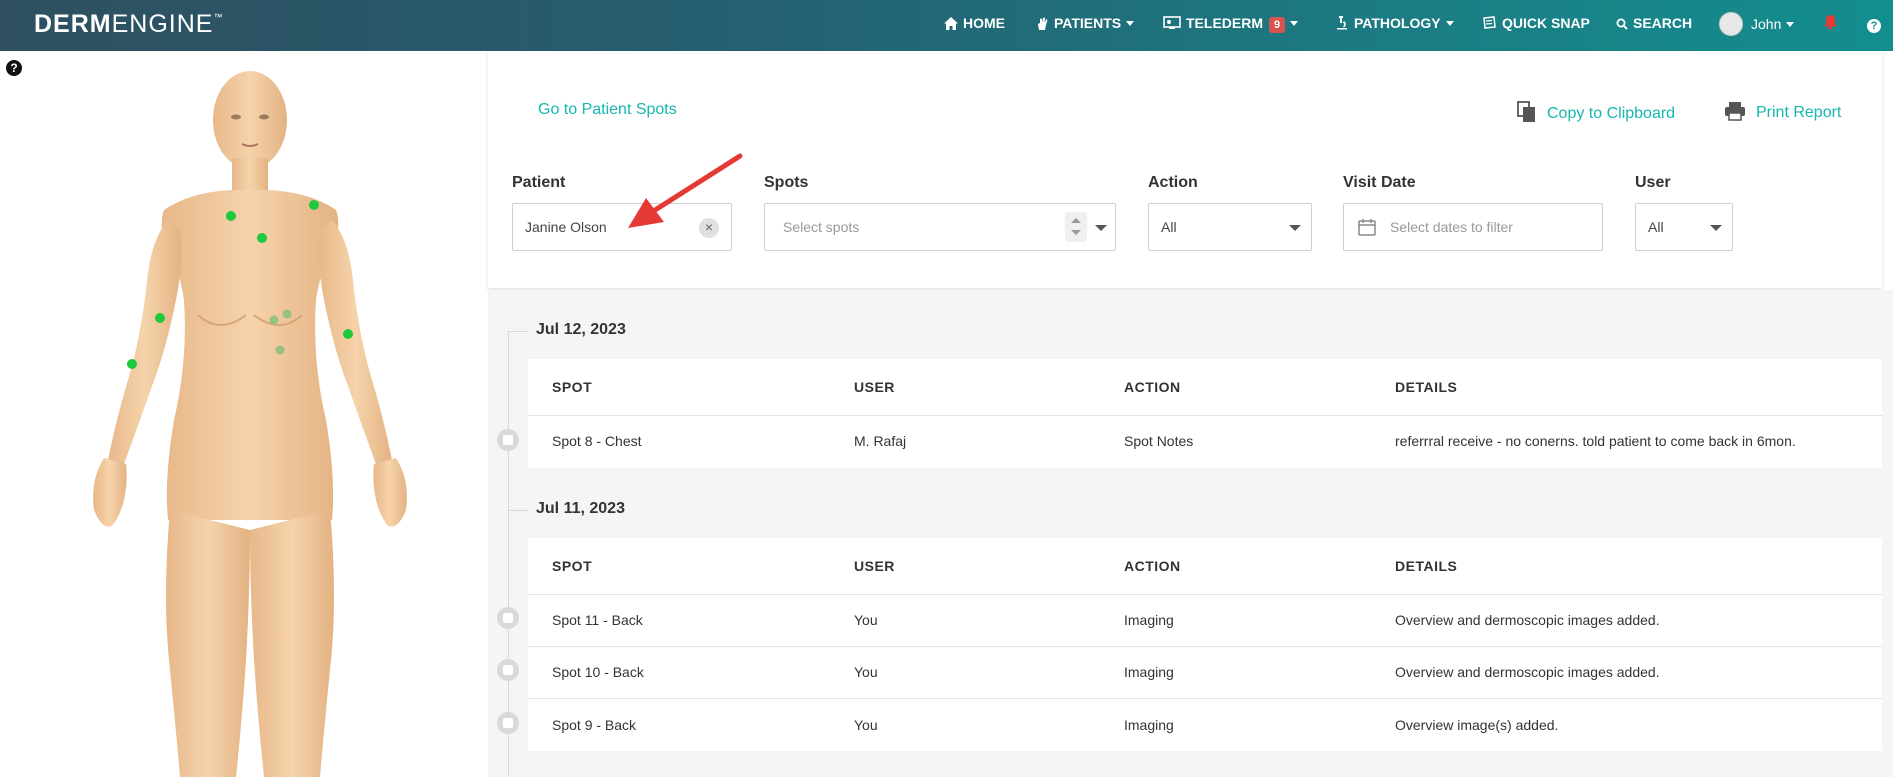  Describe the element at coordinates (1757, 24) in the screenshot. I see `nav-user-menu: John` at that location.